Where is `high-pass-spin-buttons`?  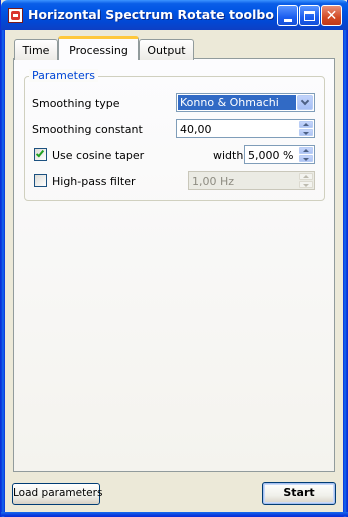
high-pass-spin-buttons is located at coordinates (306, 180).